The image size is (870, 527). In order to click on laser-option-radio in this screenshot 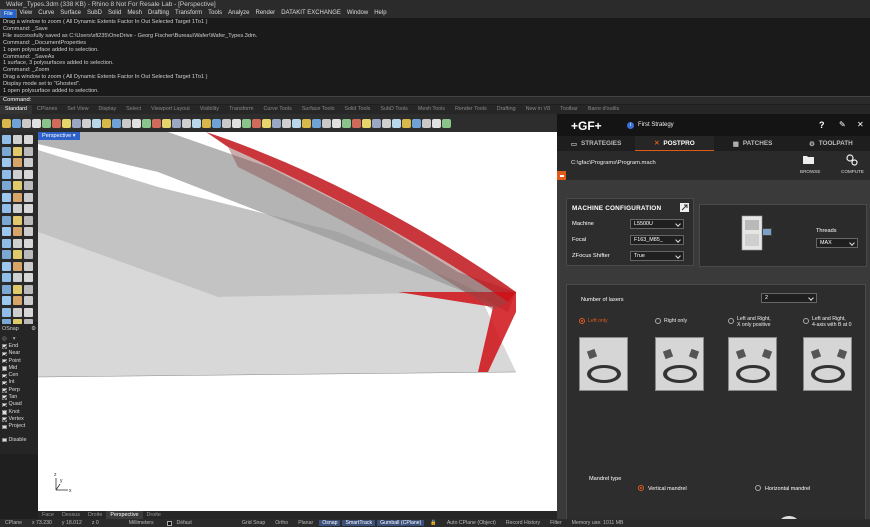, I will do `click(582, 321)`.